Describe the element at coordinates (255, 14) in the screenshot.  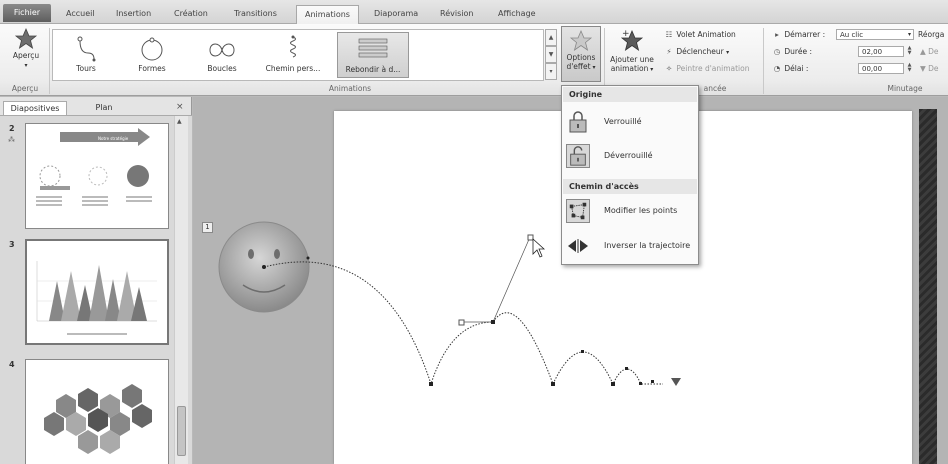
I see `tab-transitions: Transitions` at that location.